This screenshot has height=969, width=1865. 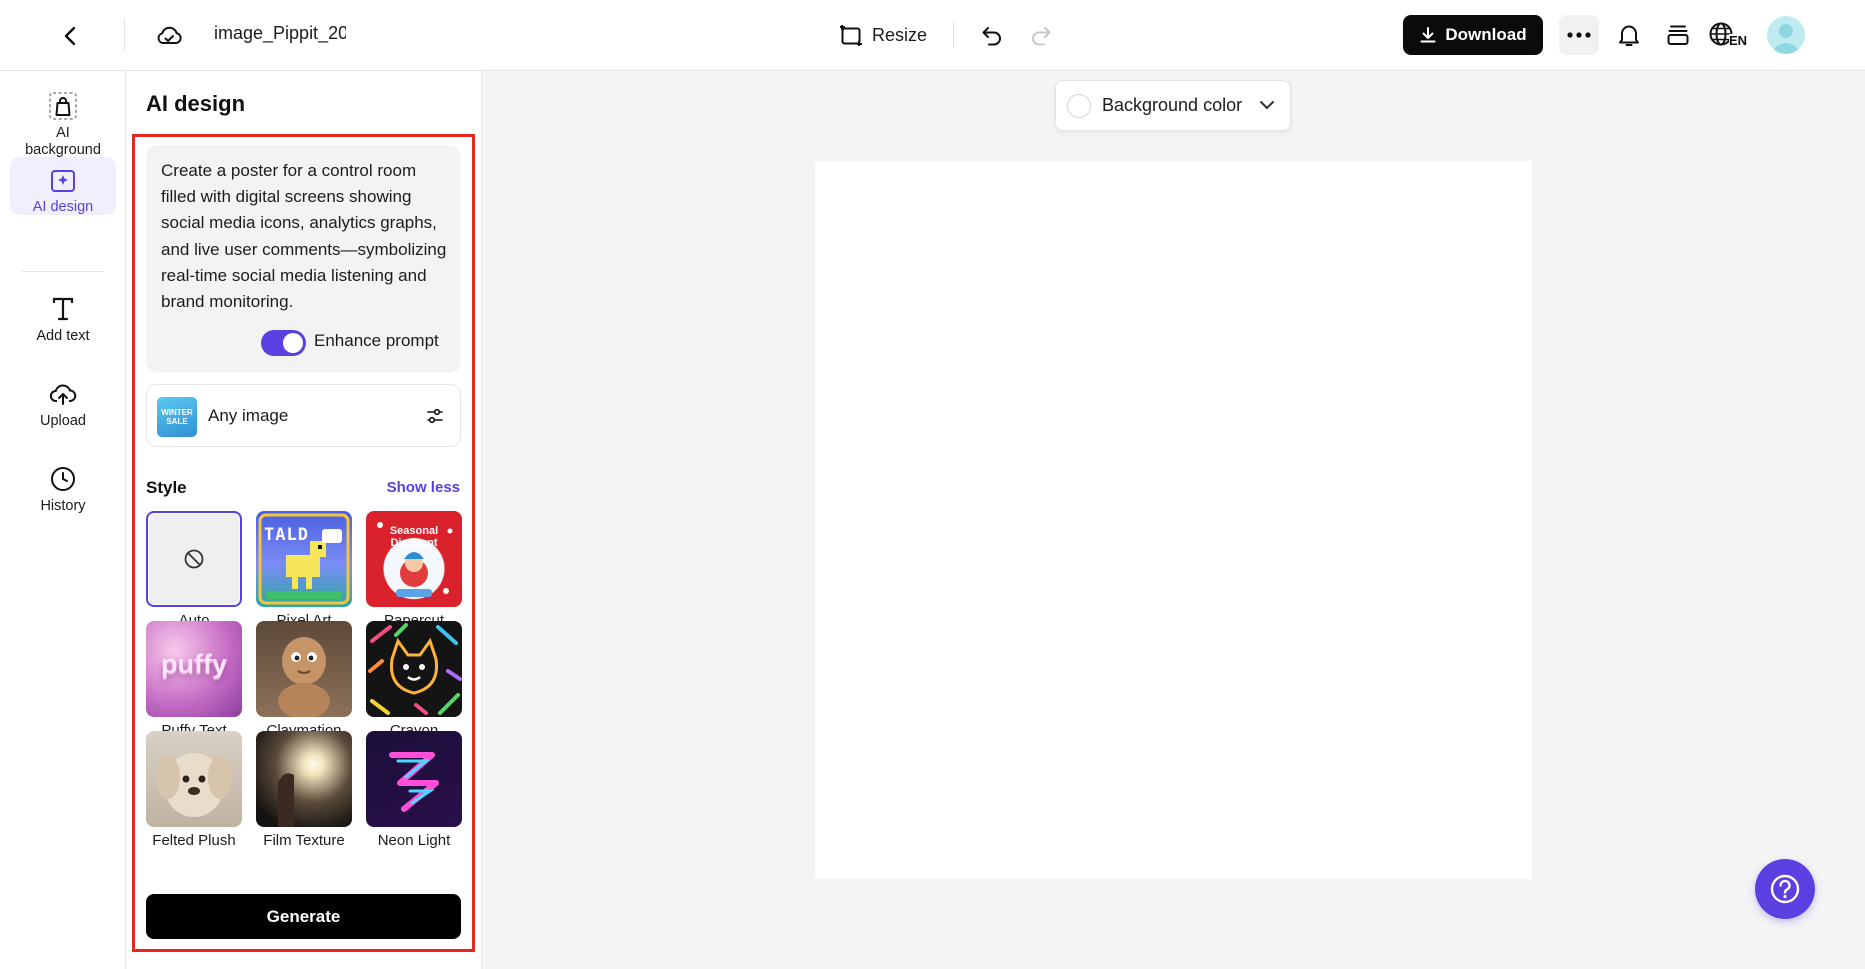 I want to click on redo-button, so click(x=1041, y=36).